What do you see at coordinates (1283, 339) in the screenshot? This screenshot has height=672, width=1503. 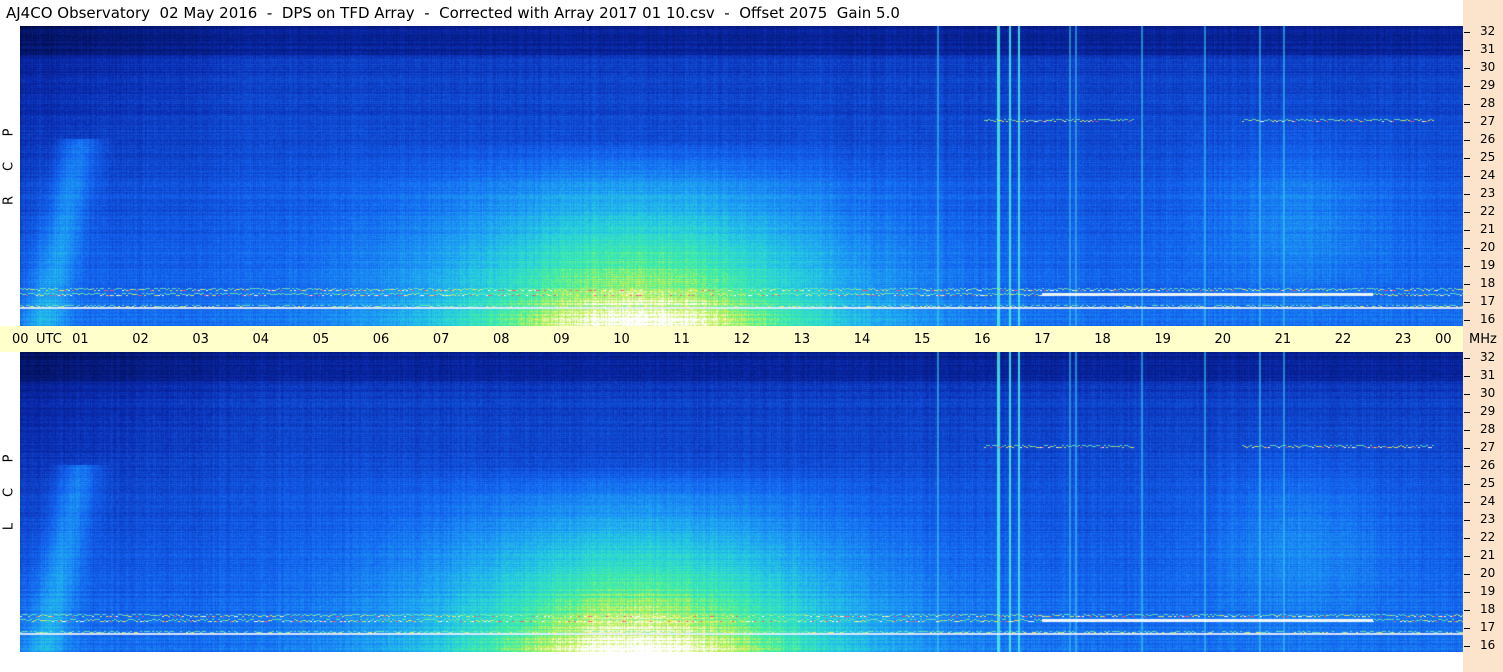 I see `time-tick-label: 21` at bounding box center [1283, 339].